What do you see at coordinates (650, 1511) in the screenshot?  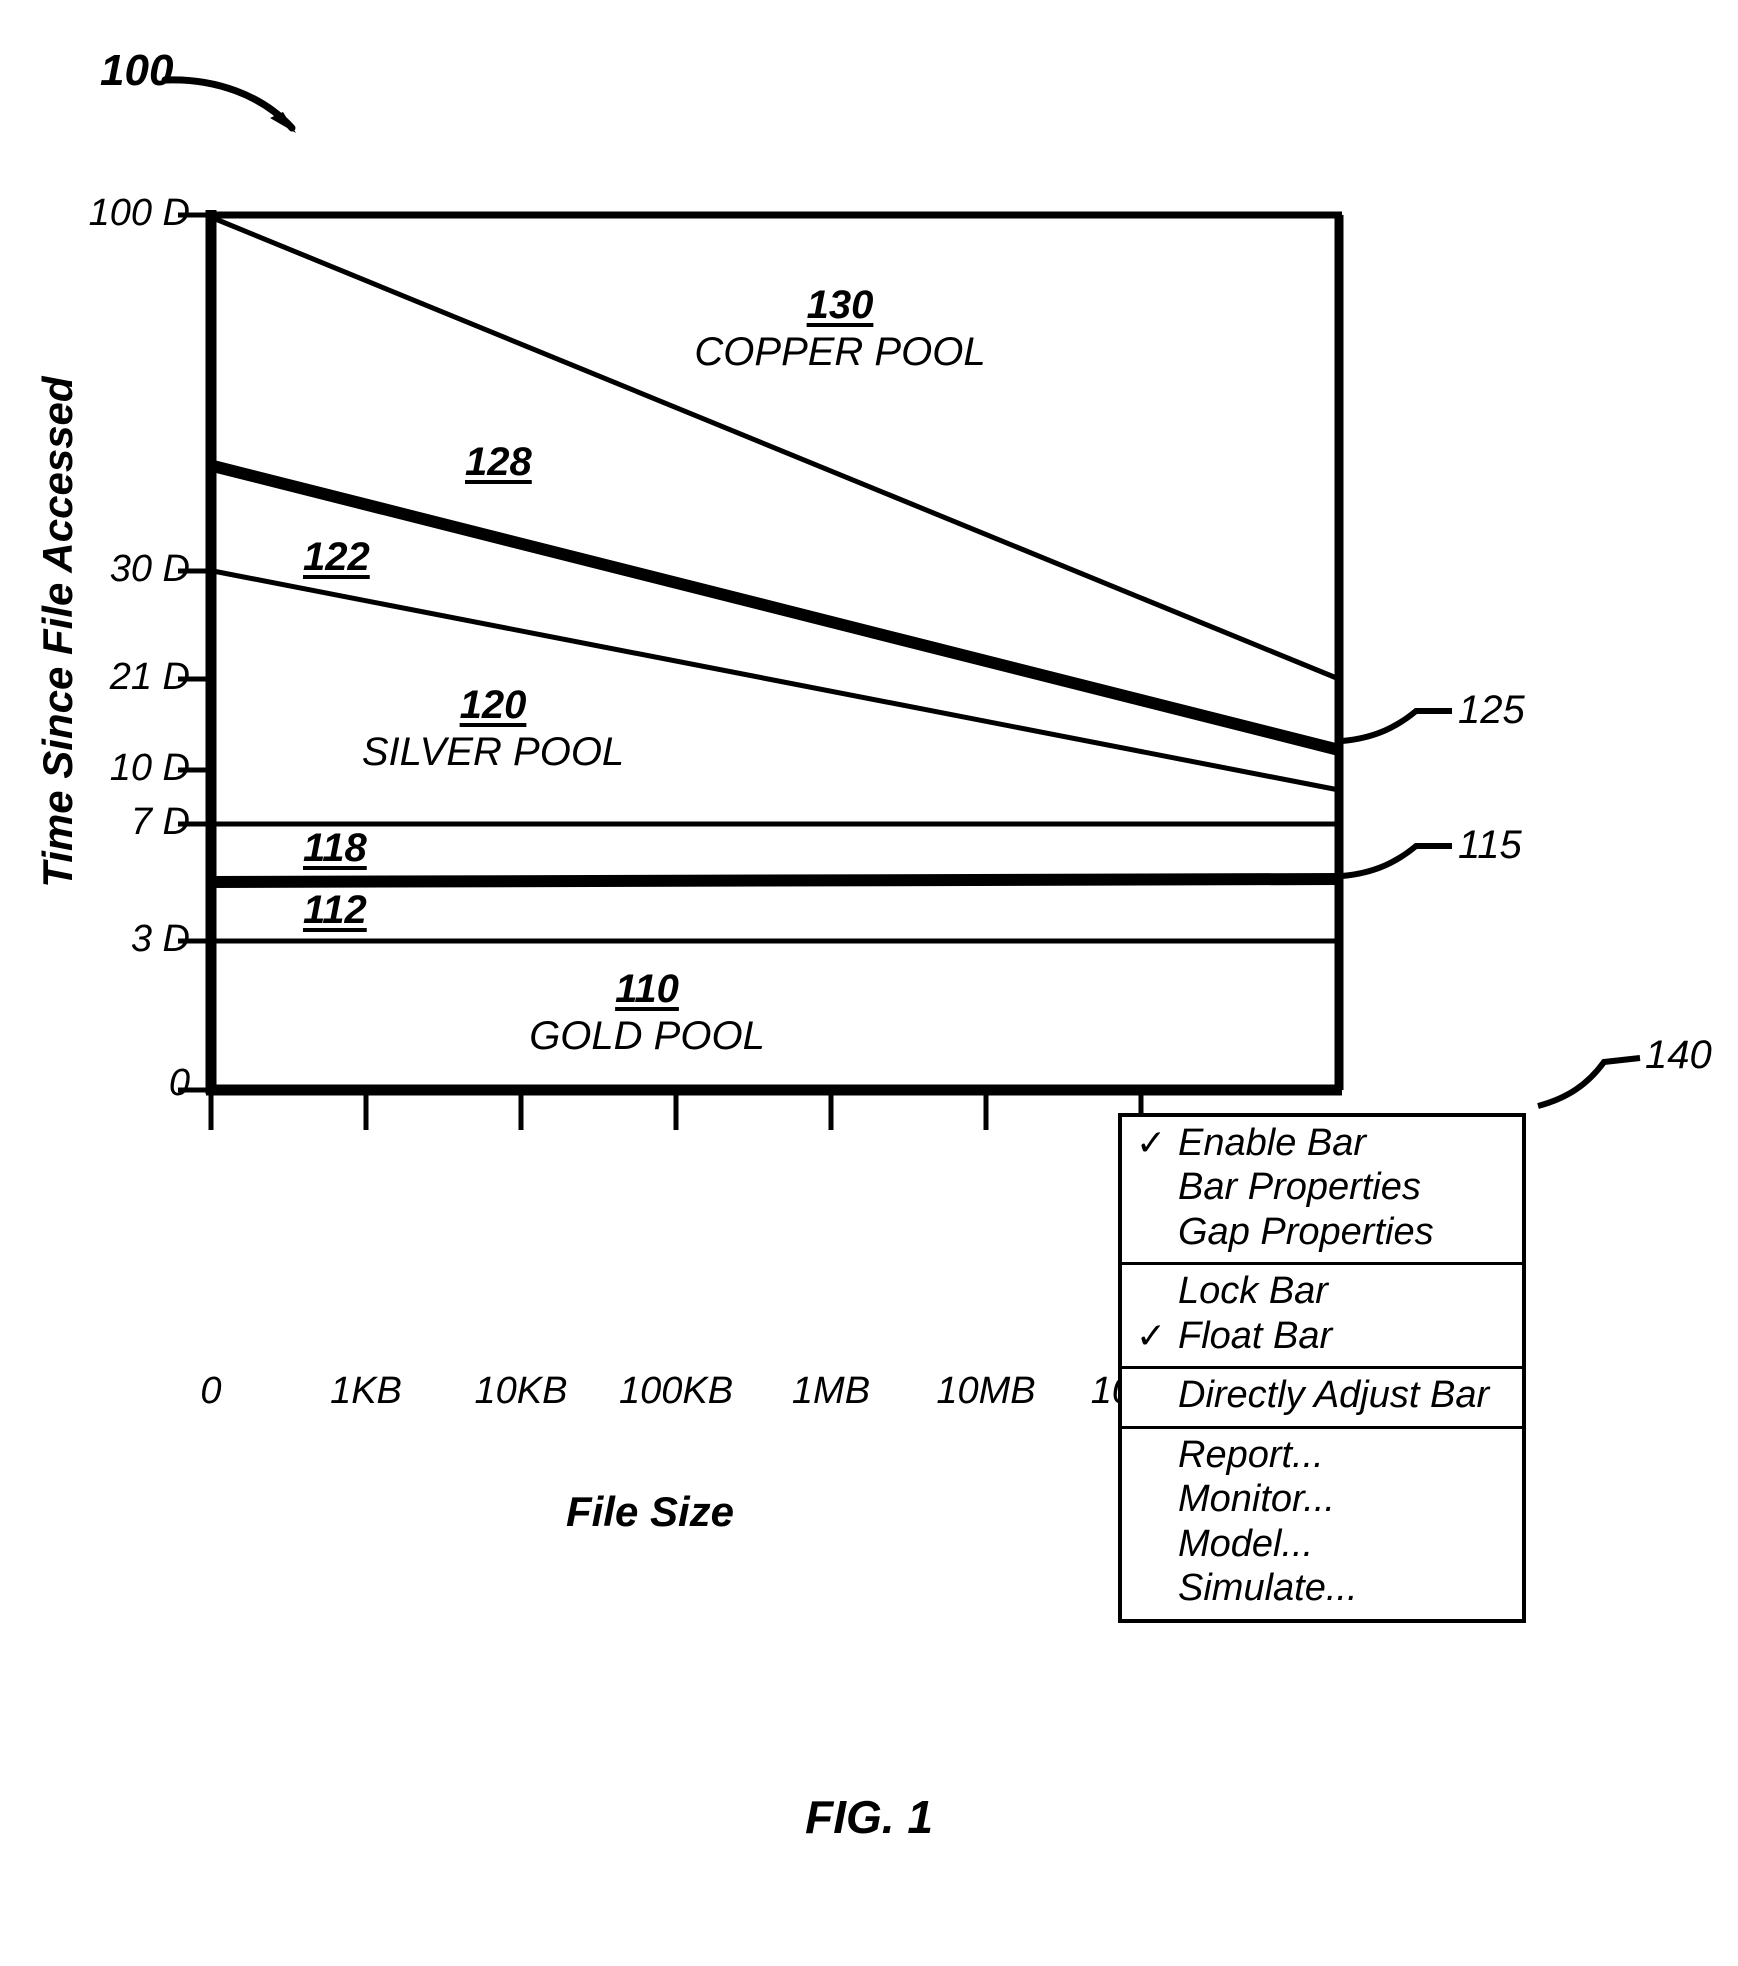 I see `x-axis-title: File Size` at bounding box center [650, 1511].